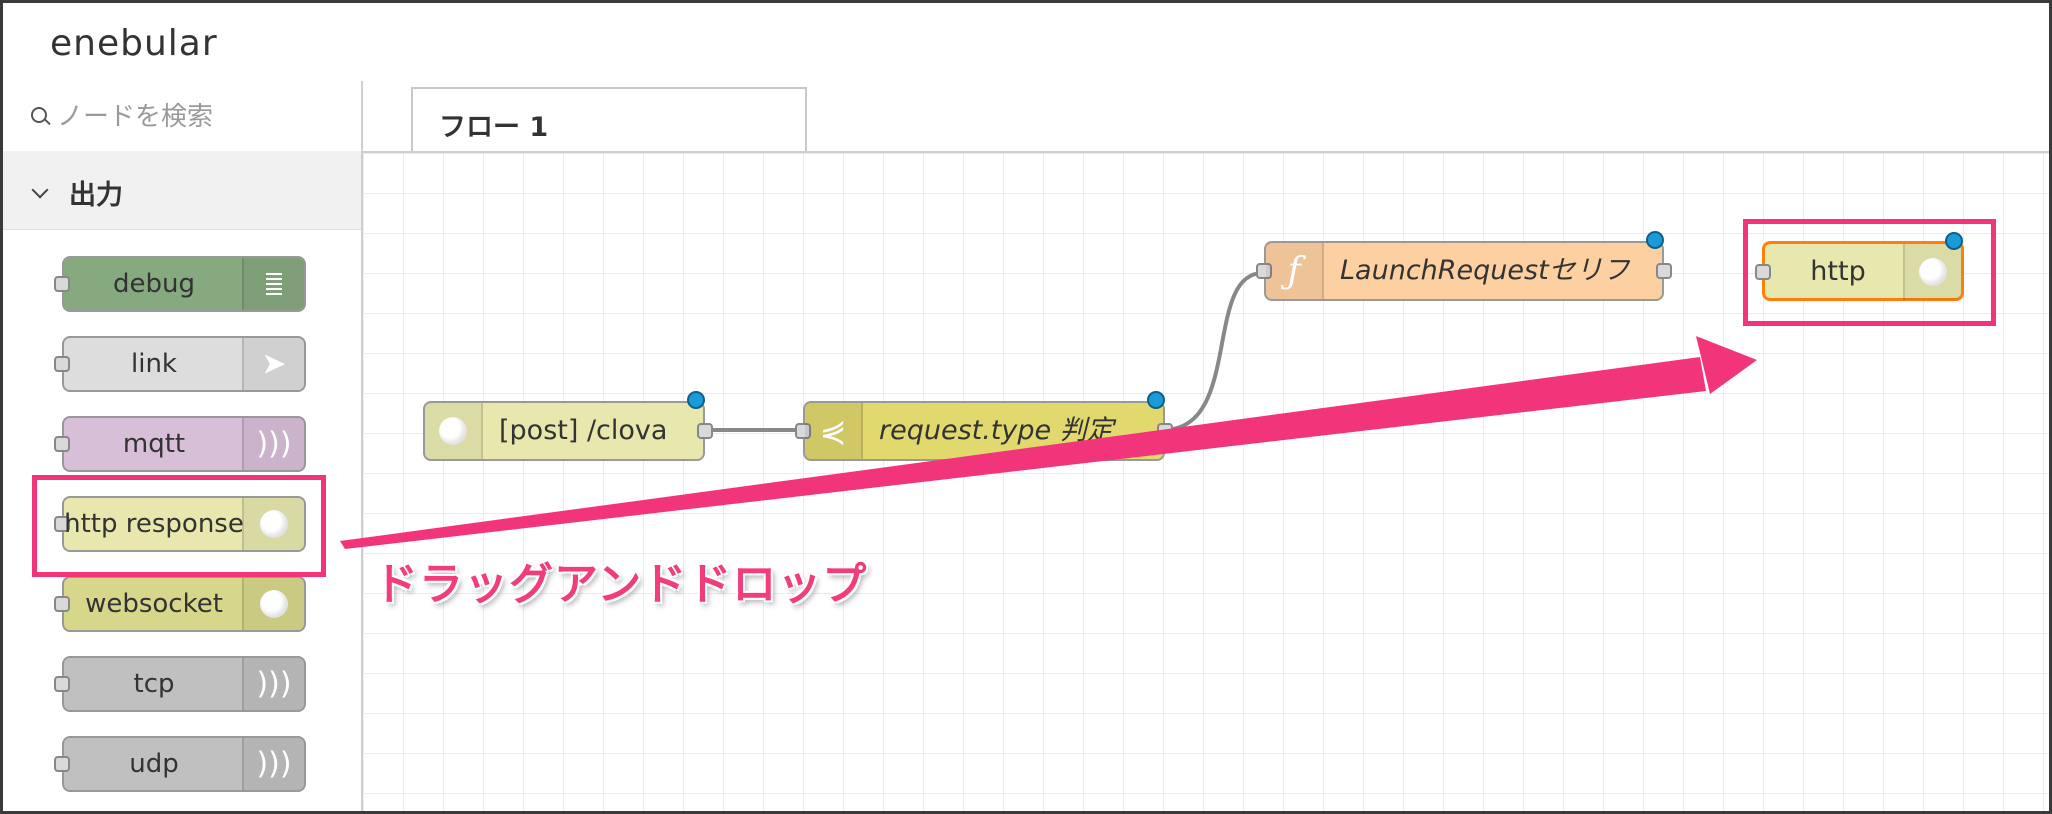 This screenshot has width=2052, height=814. What do you see at coordinates (1485, 270) in the screenshot?
I see `flow-node-label: LaunchRequestセリフ` at bounding box center [1485, 270].